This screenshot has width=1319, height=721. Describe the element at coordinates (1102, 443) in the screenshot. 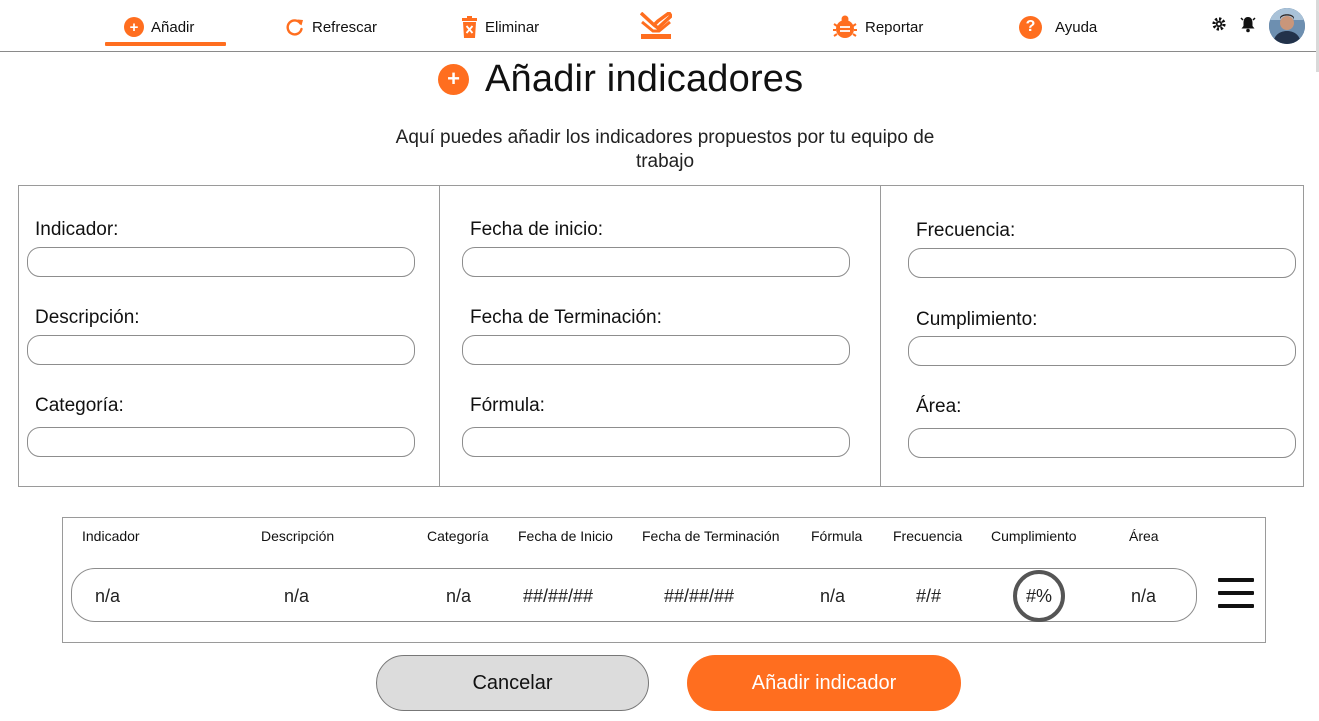

I see `area-input` at that location.